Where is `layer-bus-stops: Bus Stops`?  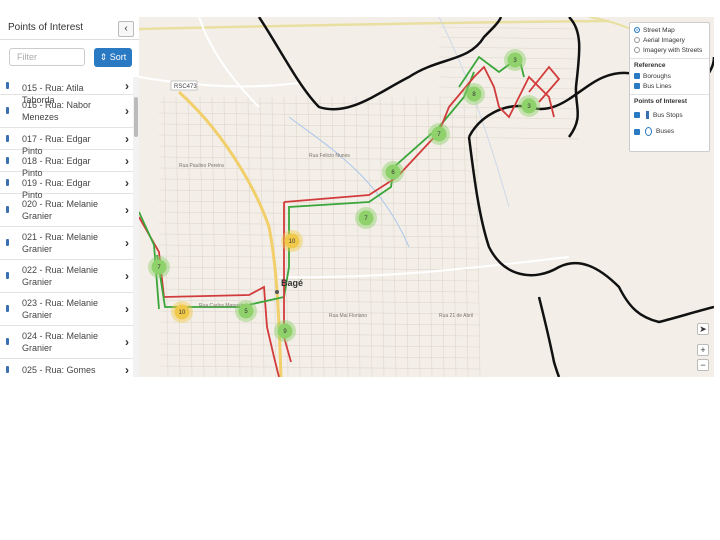 layer-bus-stops: Bus Stops is located at coordinates (658, 116).